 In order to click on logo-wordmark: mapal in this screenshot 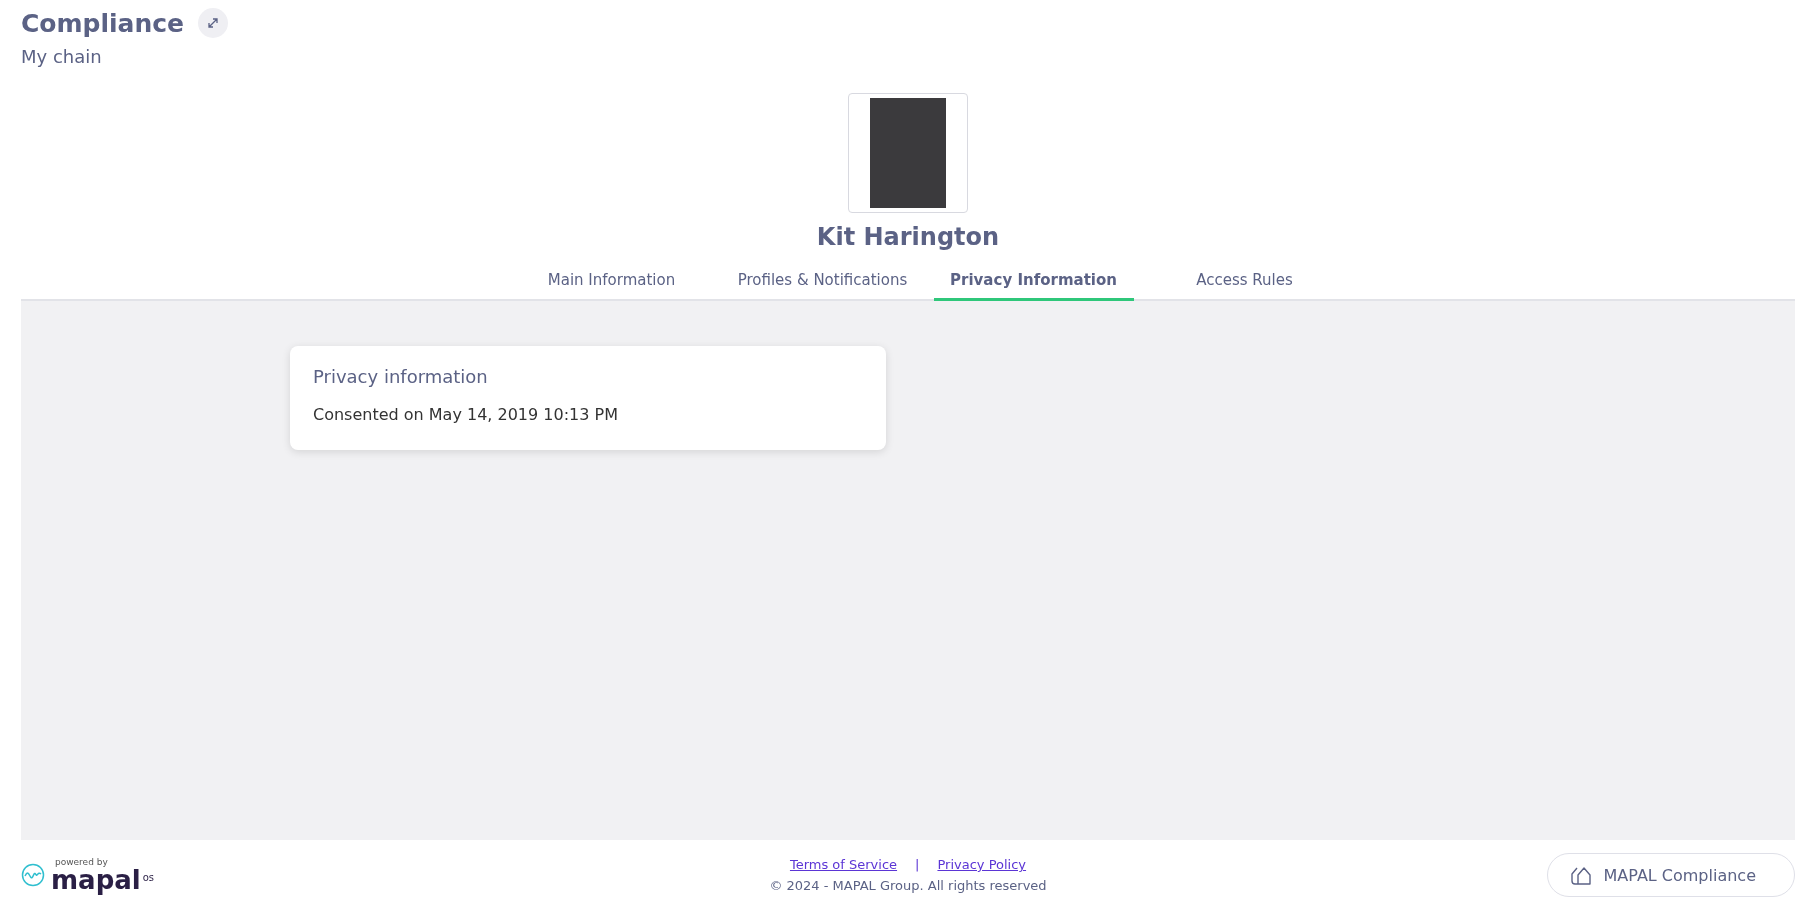, I will do `click(96, 880)`.